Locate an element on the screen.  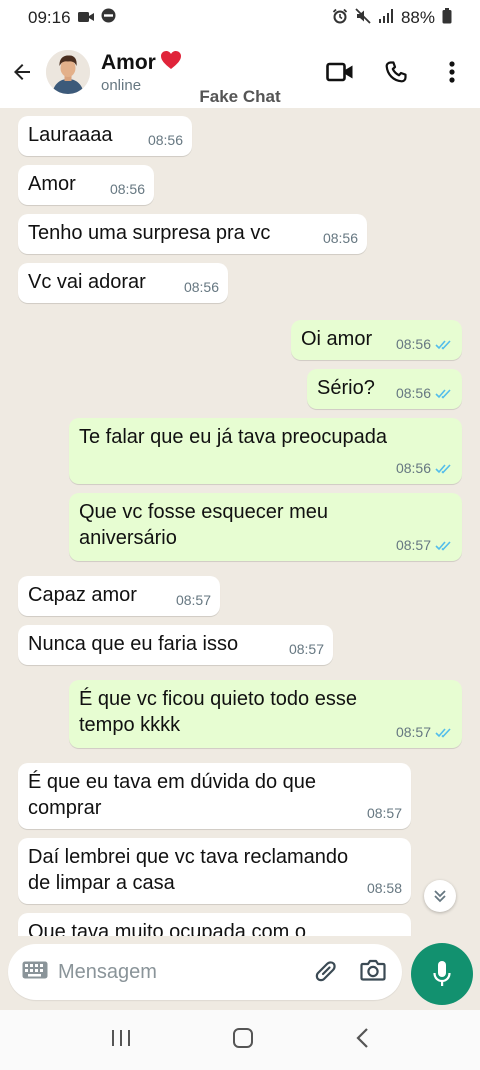
phone-icon is located at coordinates (396, 72).